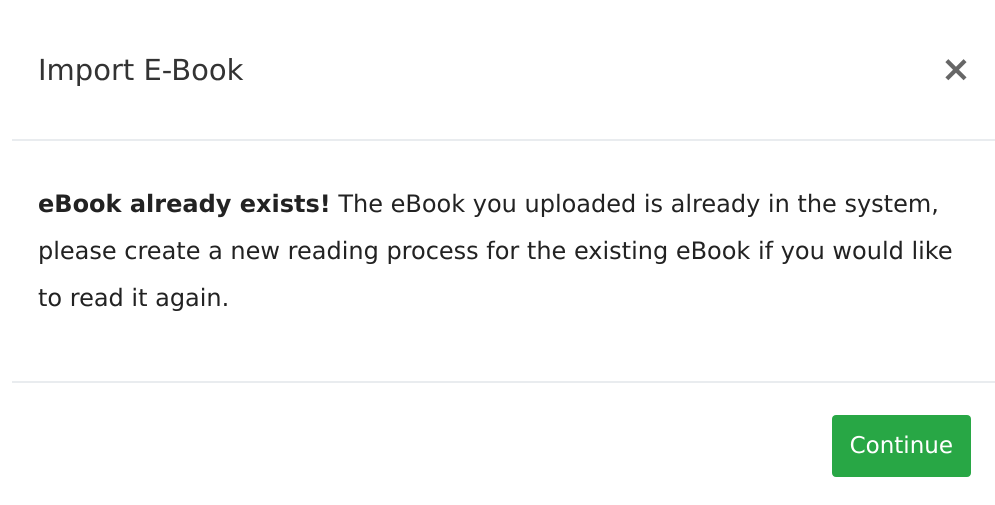 The image size is (995, 505). Describe the element at coordinates (901, 446) in the screenshot. I see `continue-button: Continue` at that location.